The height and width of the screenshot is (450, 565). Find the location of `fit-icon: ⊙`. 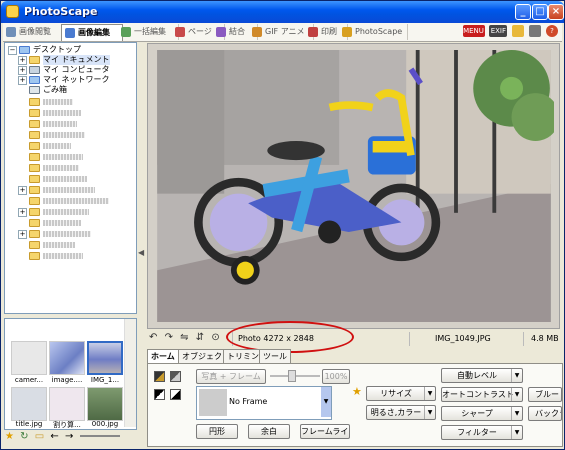

fit-icon: ⊙ is located at coordinates (215, 337).